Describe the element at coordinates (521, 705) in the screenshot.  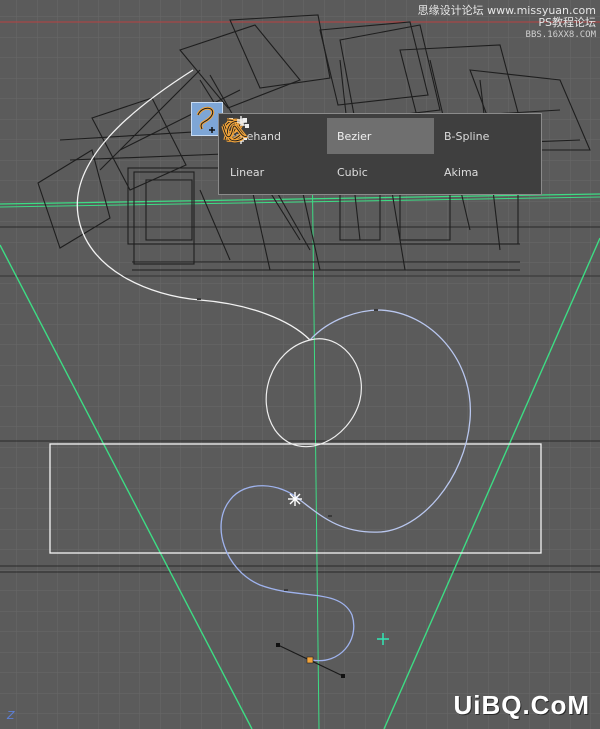
I see `watermark-bottom: UiBQ.CoM` at that location.